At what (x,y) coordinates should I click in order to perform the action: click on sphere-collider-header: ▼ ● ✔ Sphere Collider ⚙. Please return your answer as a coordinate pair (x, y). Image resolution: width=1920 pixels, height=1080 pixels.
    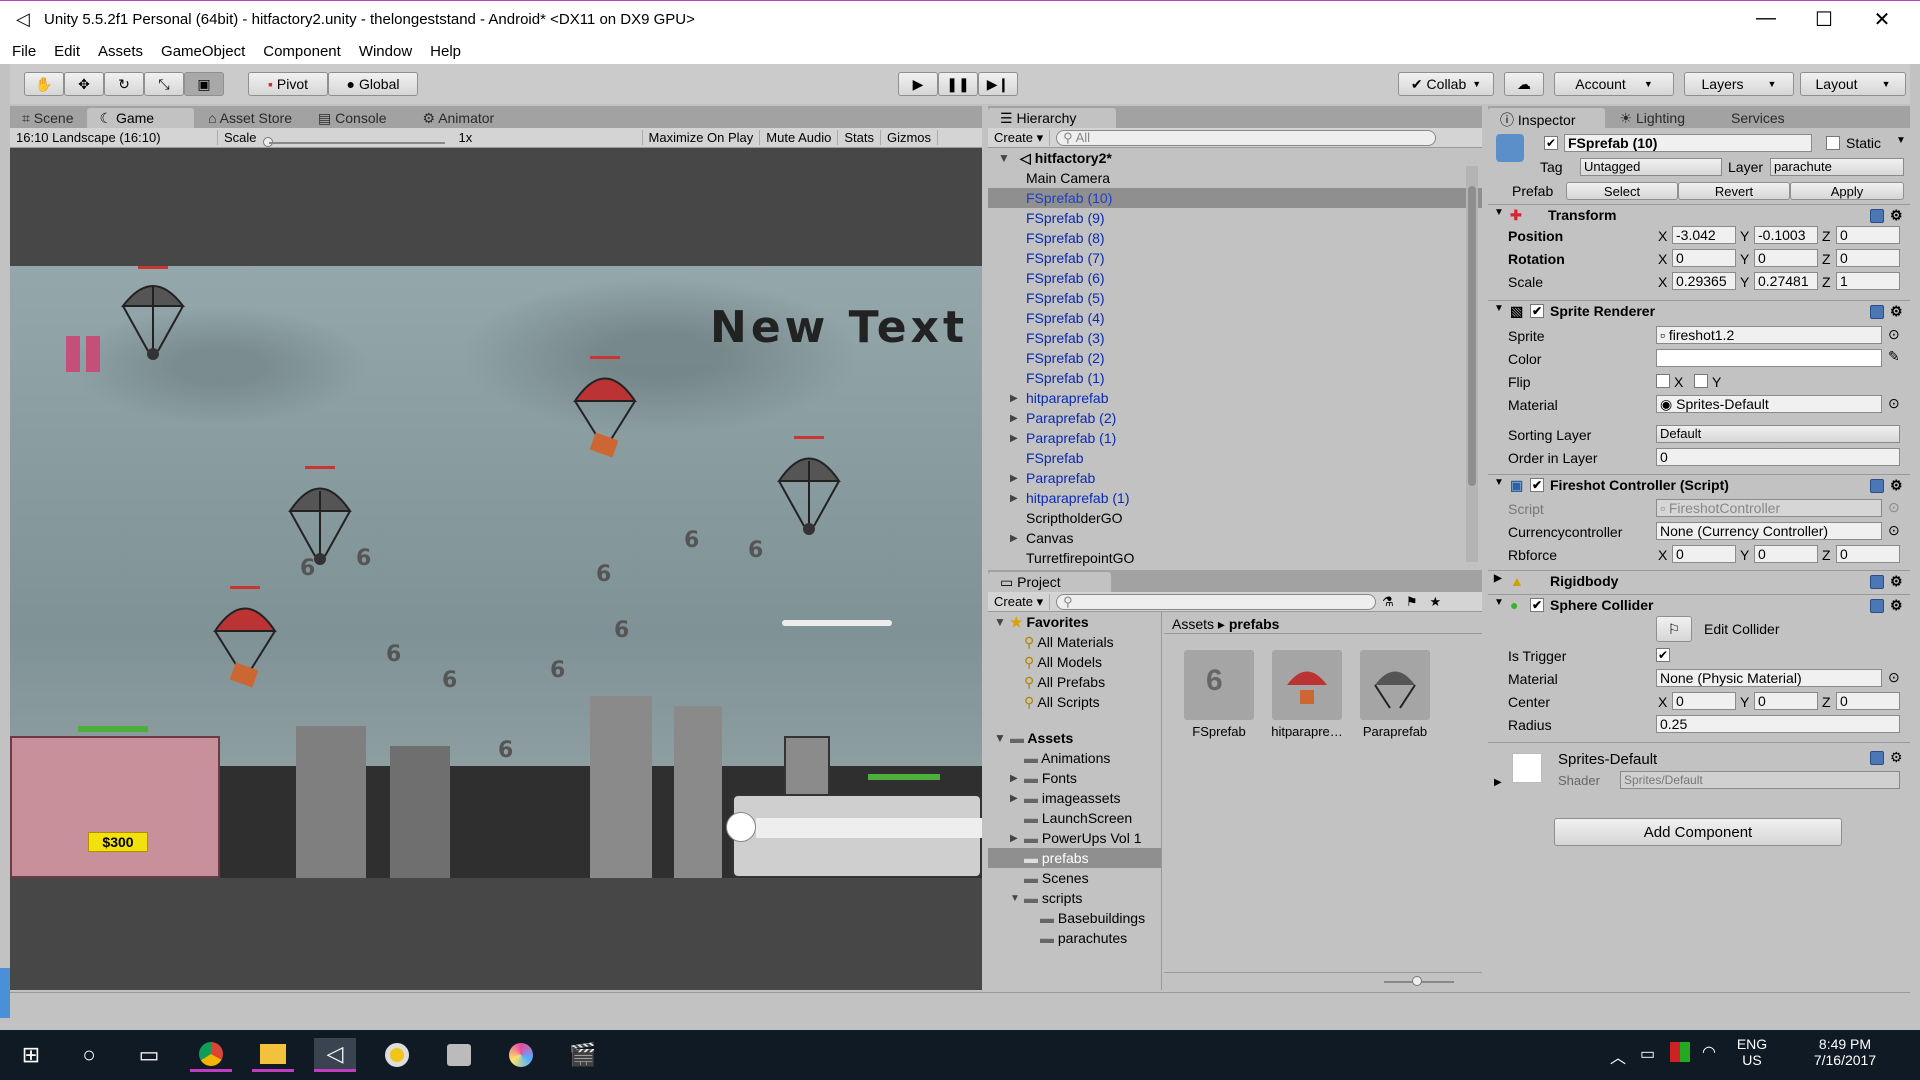
    Looking at the image, I should click on (1699, 605).